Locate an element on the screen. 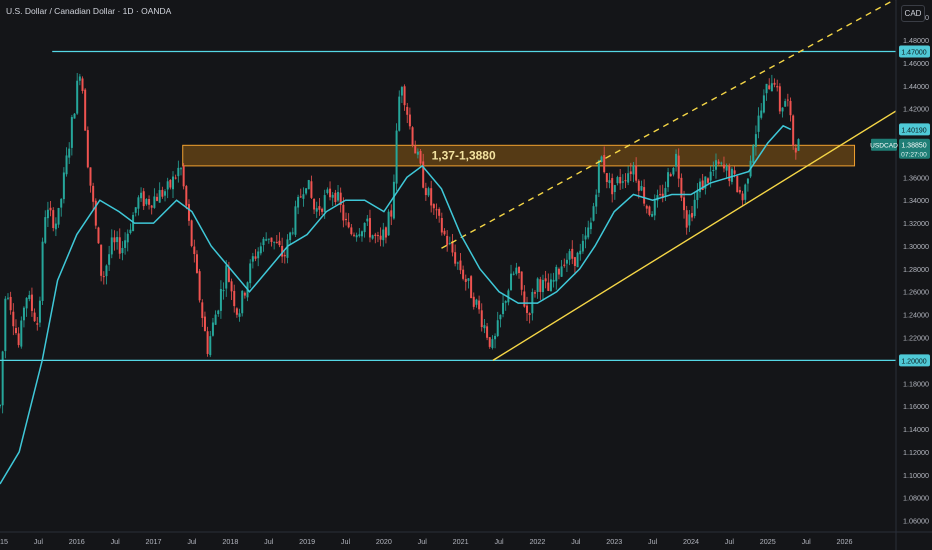 Image resolution: width=932 pixels, height=550 pixels. y-tick-label: 1.42000 is located at coordinates (916, 109).